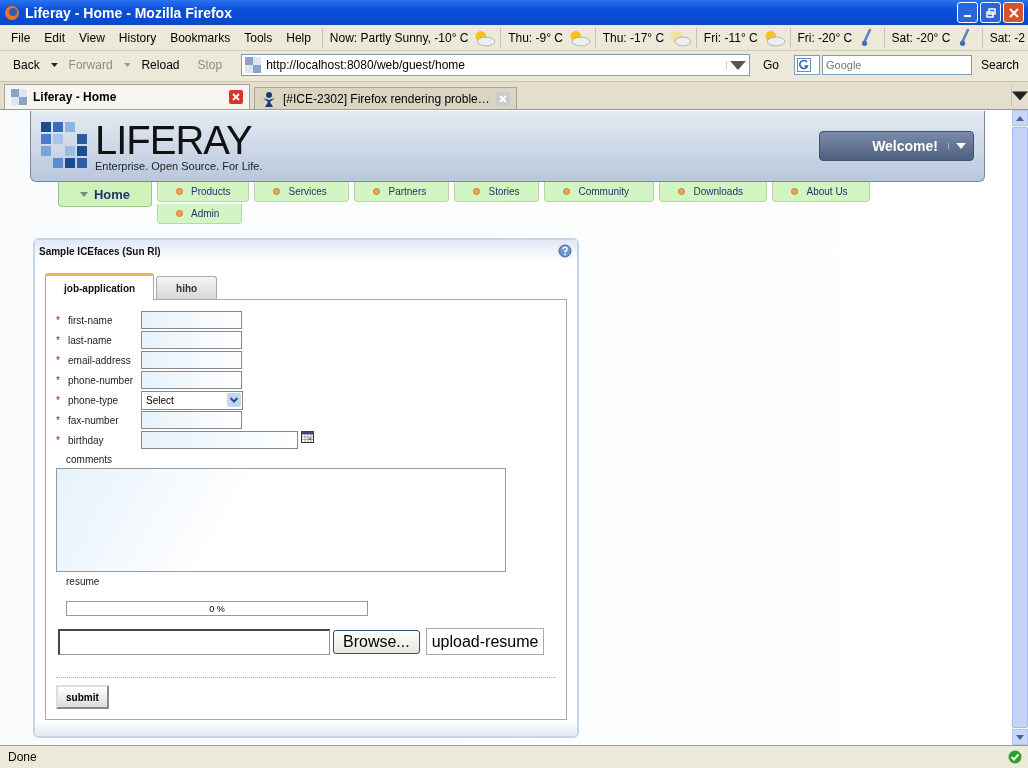 This screenshot has height=768, width=1028. What do you see at coordinates (281, 520) in the screenshot?
I see `comments-field` at bounding box center [281, 520].